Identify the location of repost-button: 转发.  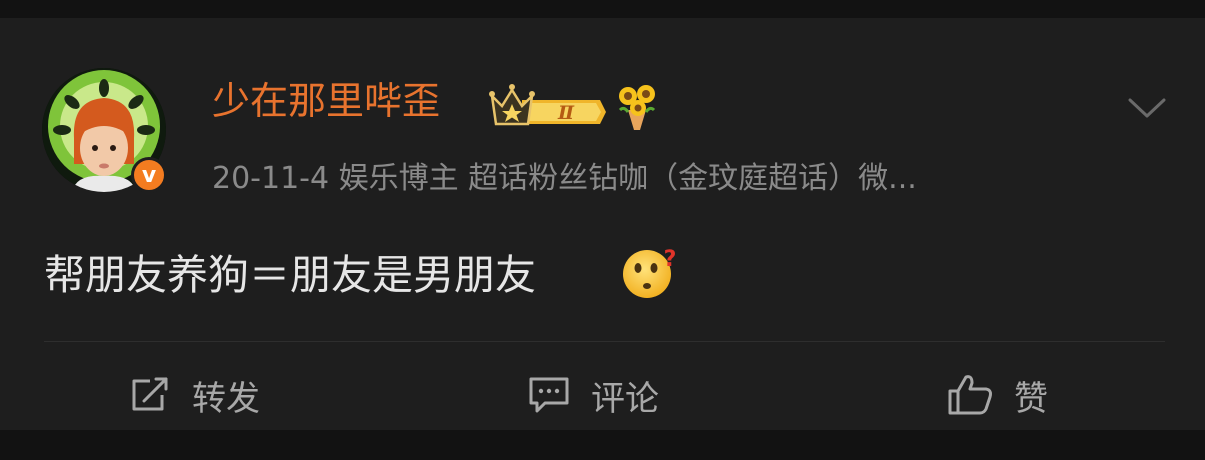
(194, 395).